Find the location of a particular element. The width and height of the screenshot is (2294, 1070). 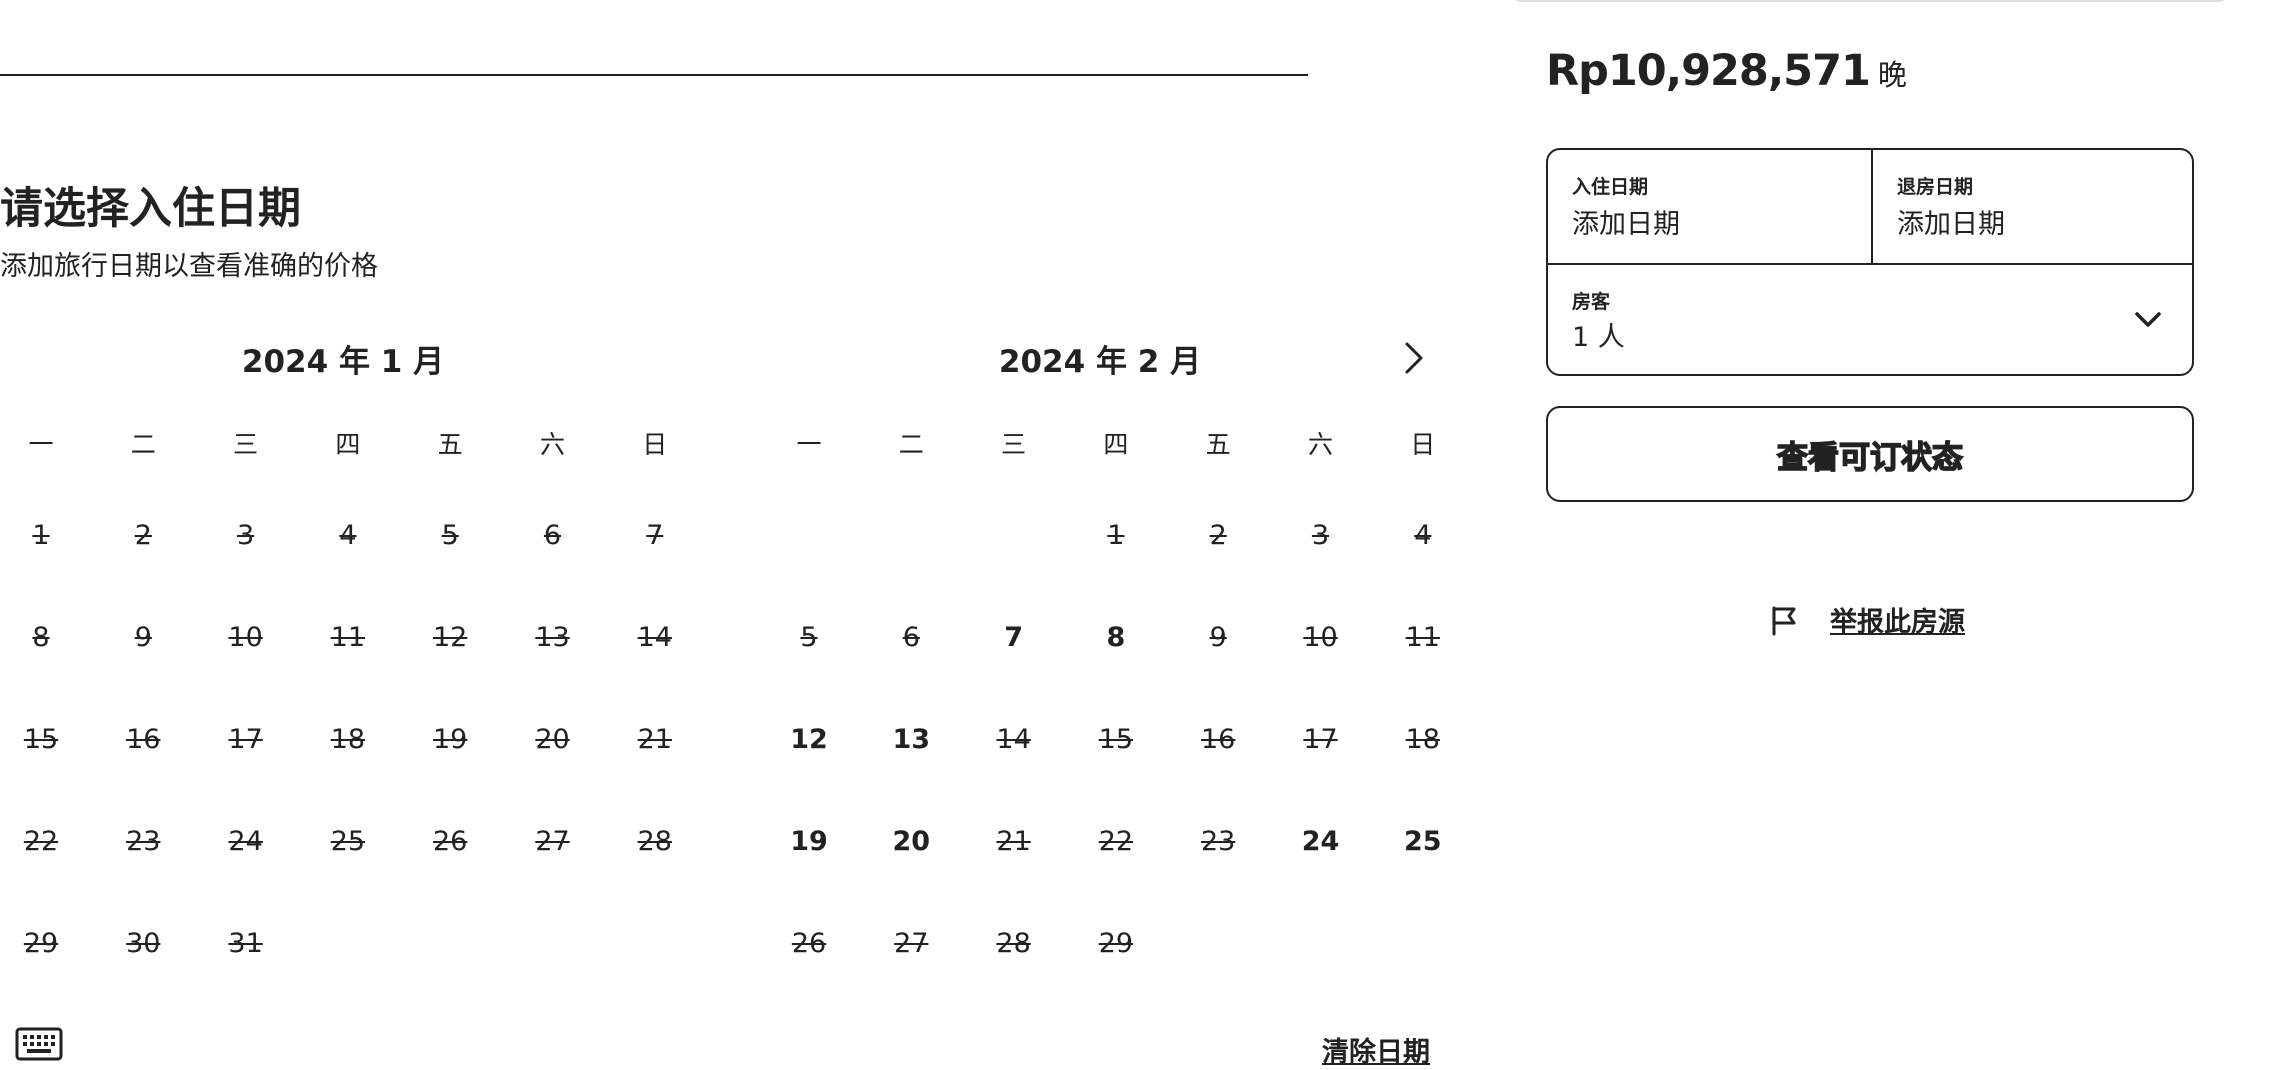

clear-dates-button: 清除日期 is located at coordinates (1376, 1049).